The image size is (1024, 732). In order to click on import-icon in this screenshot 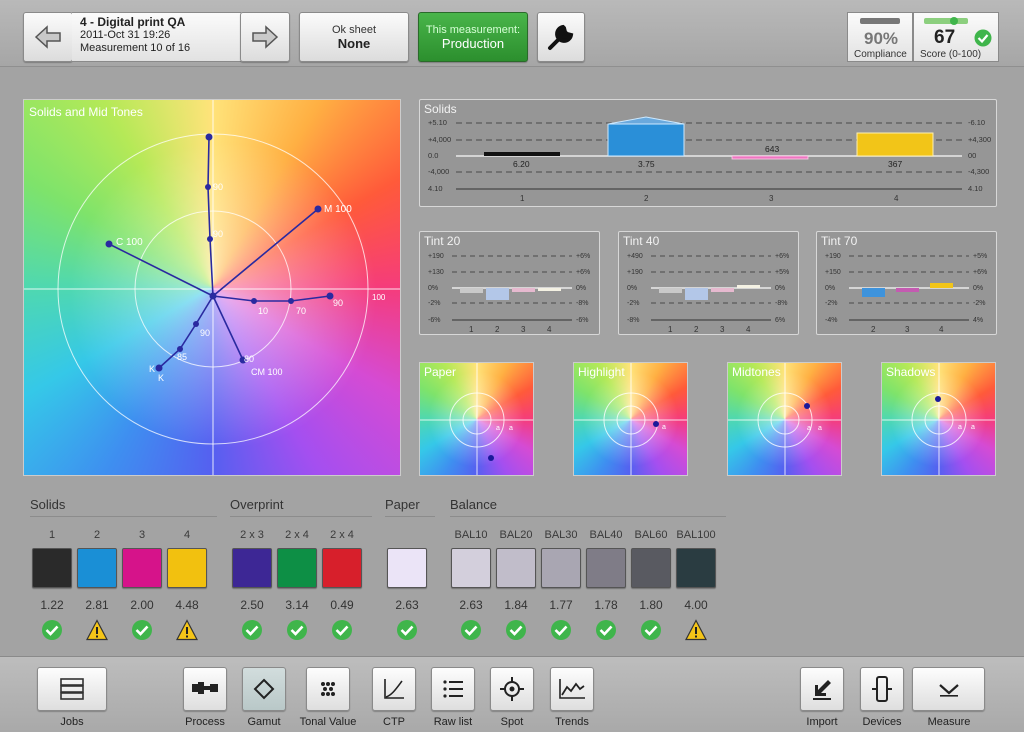, I will do `click(822, 690)`.